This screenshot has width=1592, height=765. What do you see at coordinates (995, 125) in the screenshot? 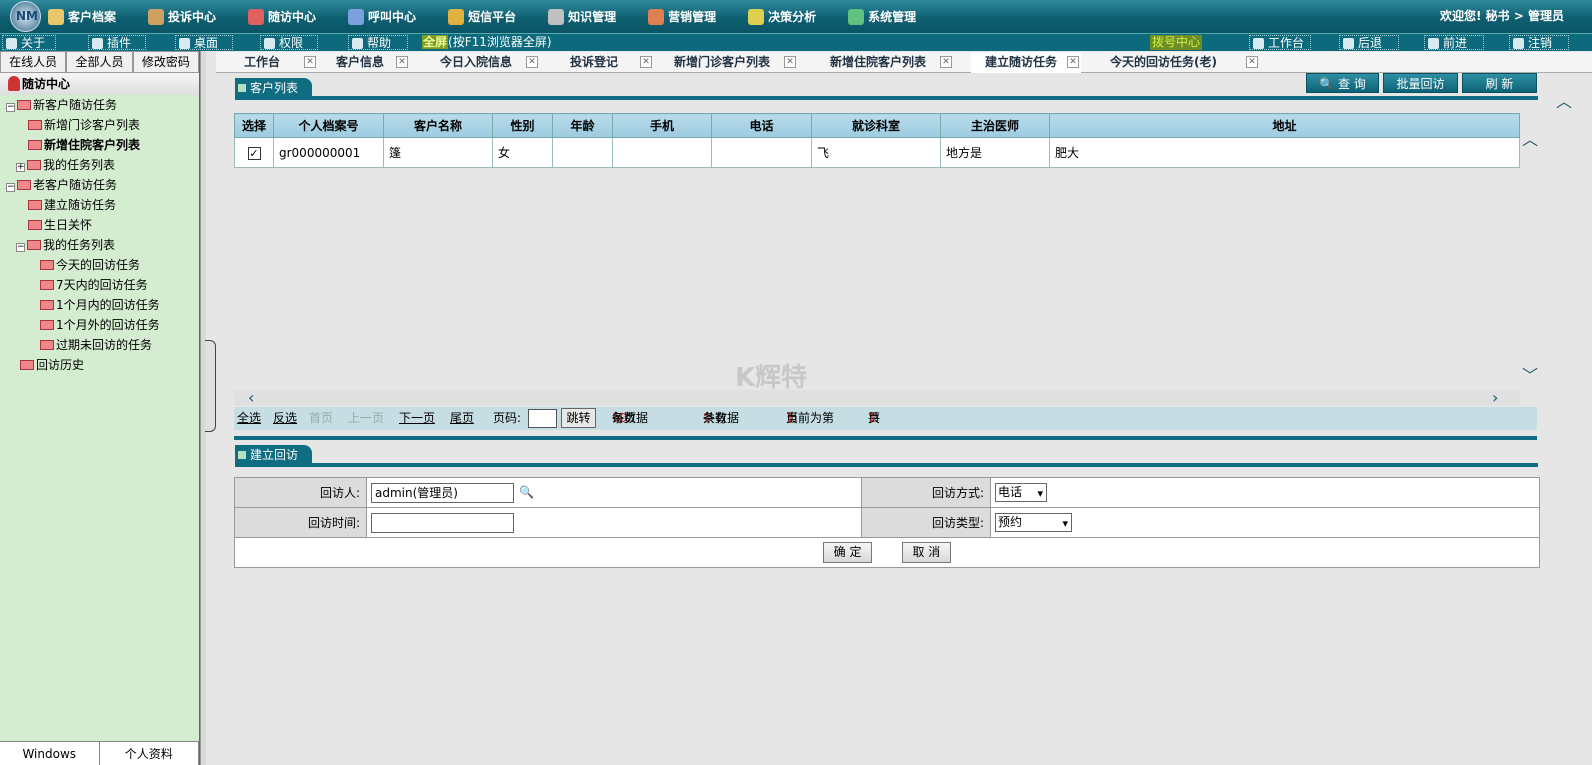
I see `col-doctor: 主治医师` at bounding box center [995, 125].